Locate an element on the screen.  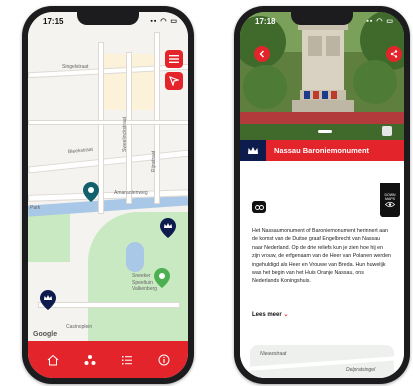
read-more-label: Lees meer is located at coordinates (267, 315).